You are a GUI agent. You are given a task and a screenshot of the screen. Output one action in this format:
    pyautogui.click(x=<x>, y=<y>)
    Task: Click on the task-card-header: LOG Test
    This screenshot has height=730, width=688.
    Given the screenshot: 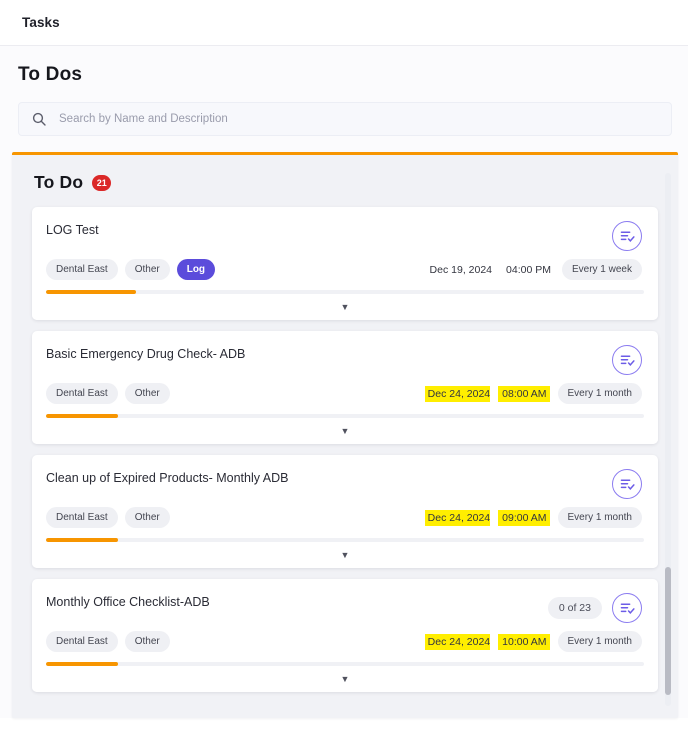 What is the action you would take?
    pyautogui.click(x=345, y=229)
    